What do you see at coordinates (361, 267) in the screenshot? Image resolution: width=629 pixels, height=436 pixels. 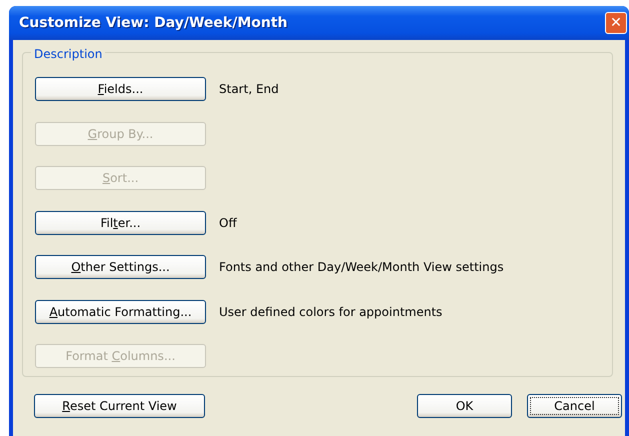 I see `setting-description: Fonts and other Day/Week/Month View settings` at bounding box center [361, 267].